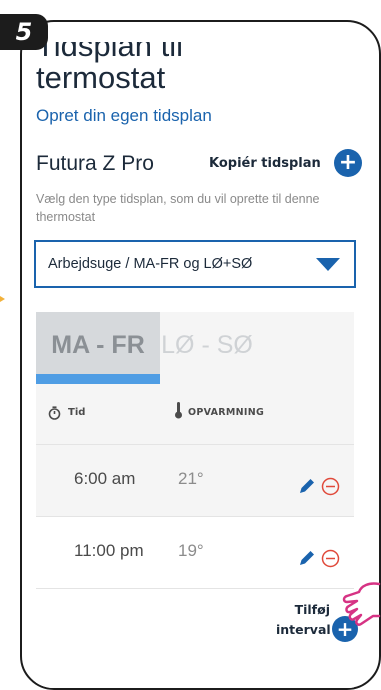  I want to click on copy-schedule-label: Kopiér tidsplan, so click(265, 163).